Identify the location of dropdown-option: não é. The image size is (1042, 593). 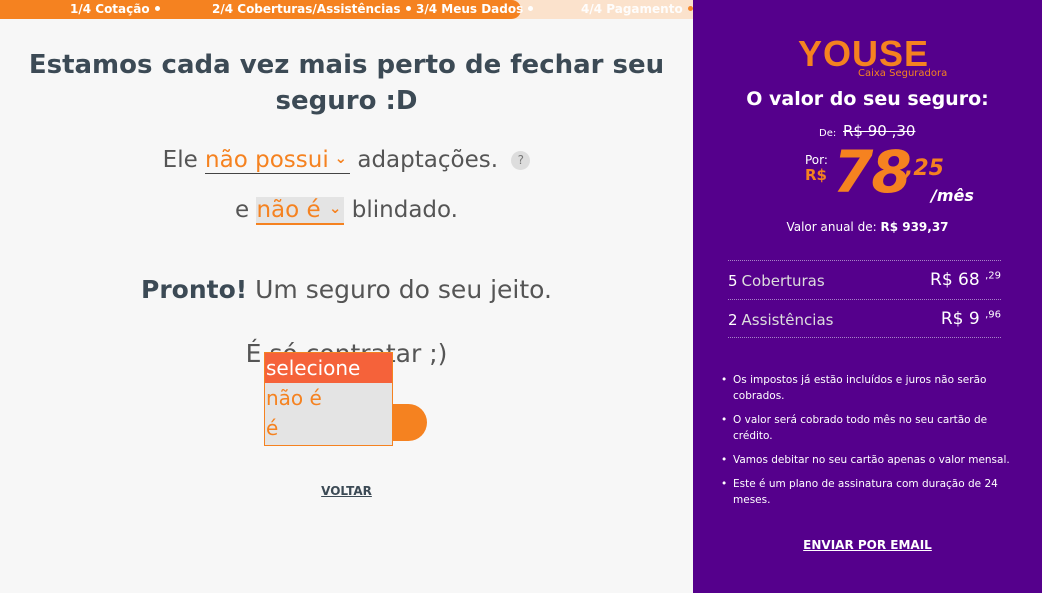
(328, 398).